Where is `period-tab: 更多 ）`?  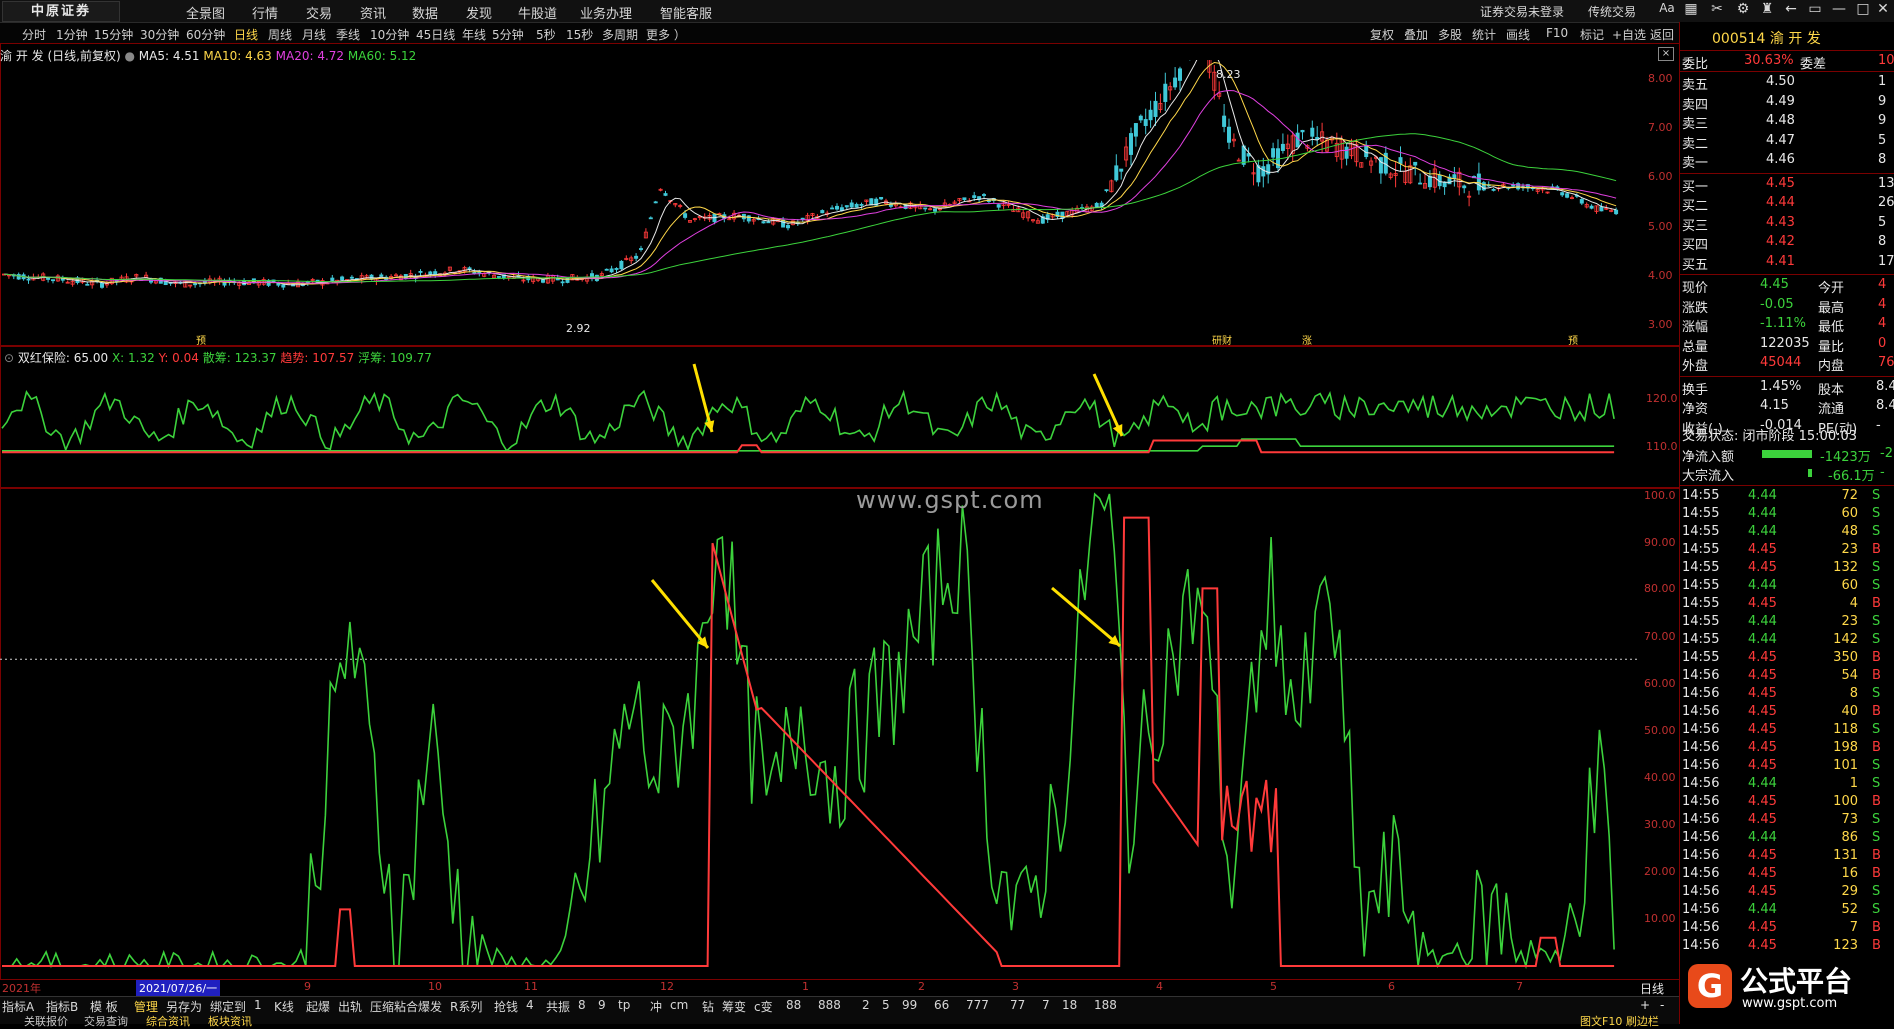
period-tab: 更多 ） is located at coordinates (666, 34).